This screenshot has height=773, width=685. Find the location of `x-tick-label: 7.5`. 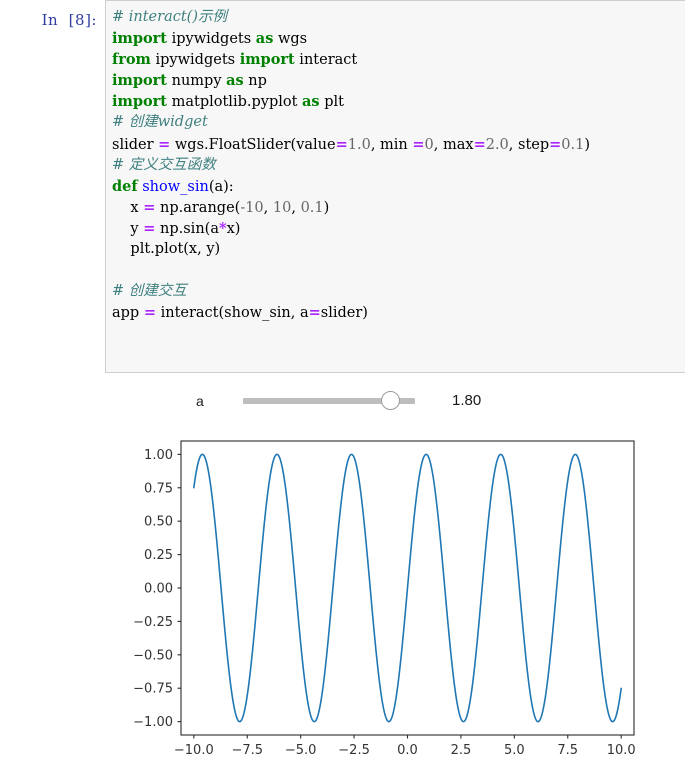

x-tick-label: 7.5 is located at coordinates (567, 750).